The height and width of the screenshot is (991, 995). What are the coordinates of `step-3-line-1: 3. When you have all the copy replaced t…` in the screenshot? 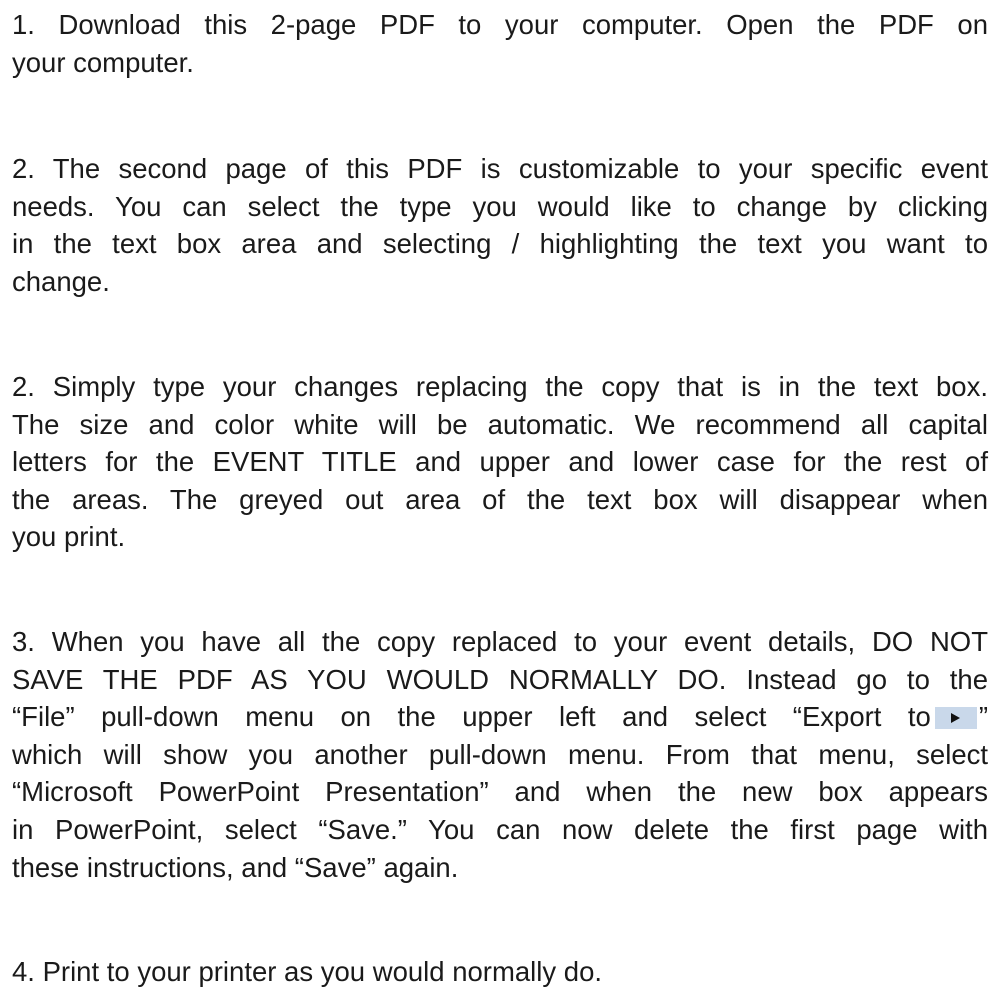 It's located at (500, 641).